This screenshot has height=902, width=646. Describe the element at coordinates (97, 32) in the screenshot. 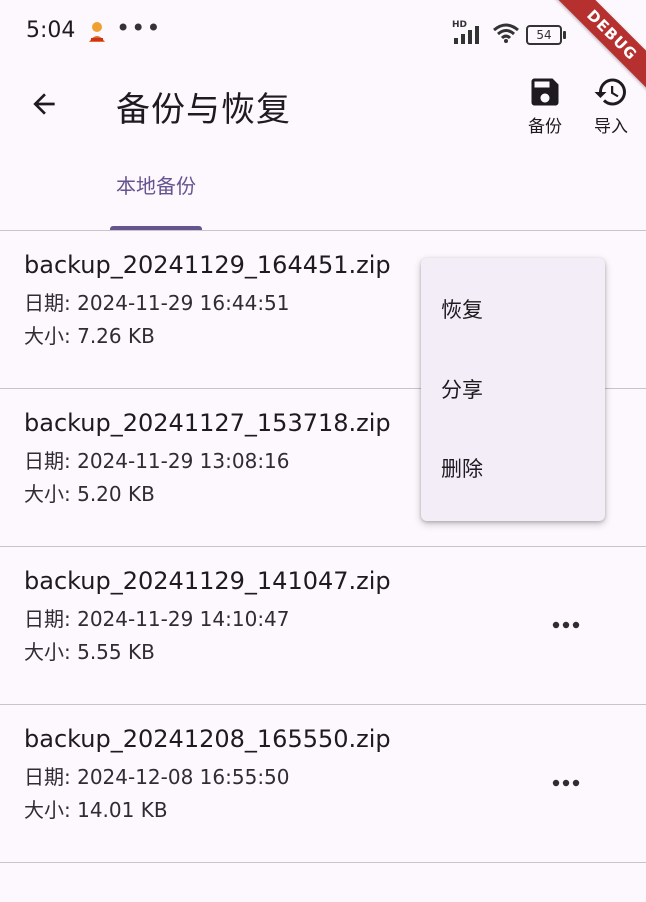

I see `app-notification-icon` at that location.